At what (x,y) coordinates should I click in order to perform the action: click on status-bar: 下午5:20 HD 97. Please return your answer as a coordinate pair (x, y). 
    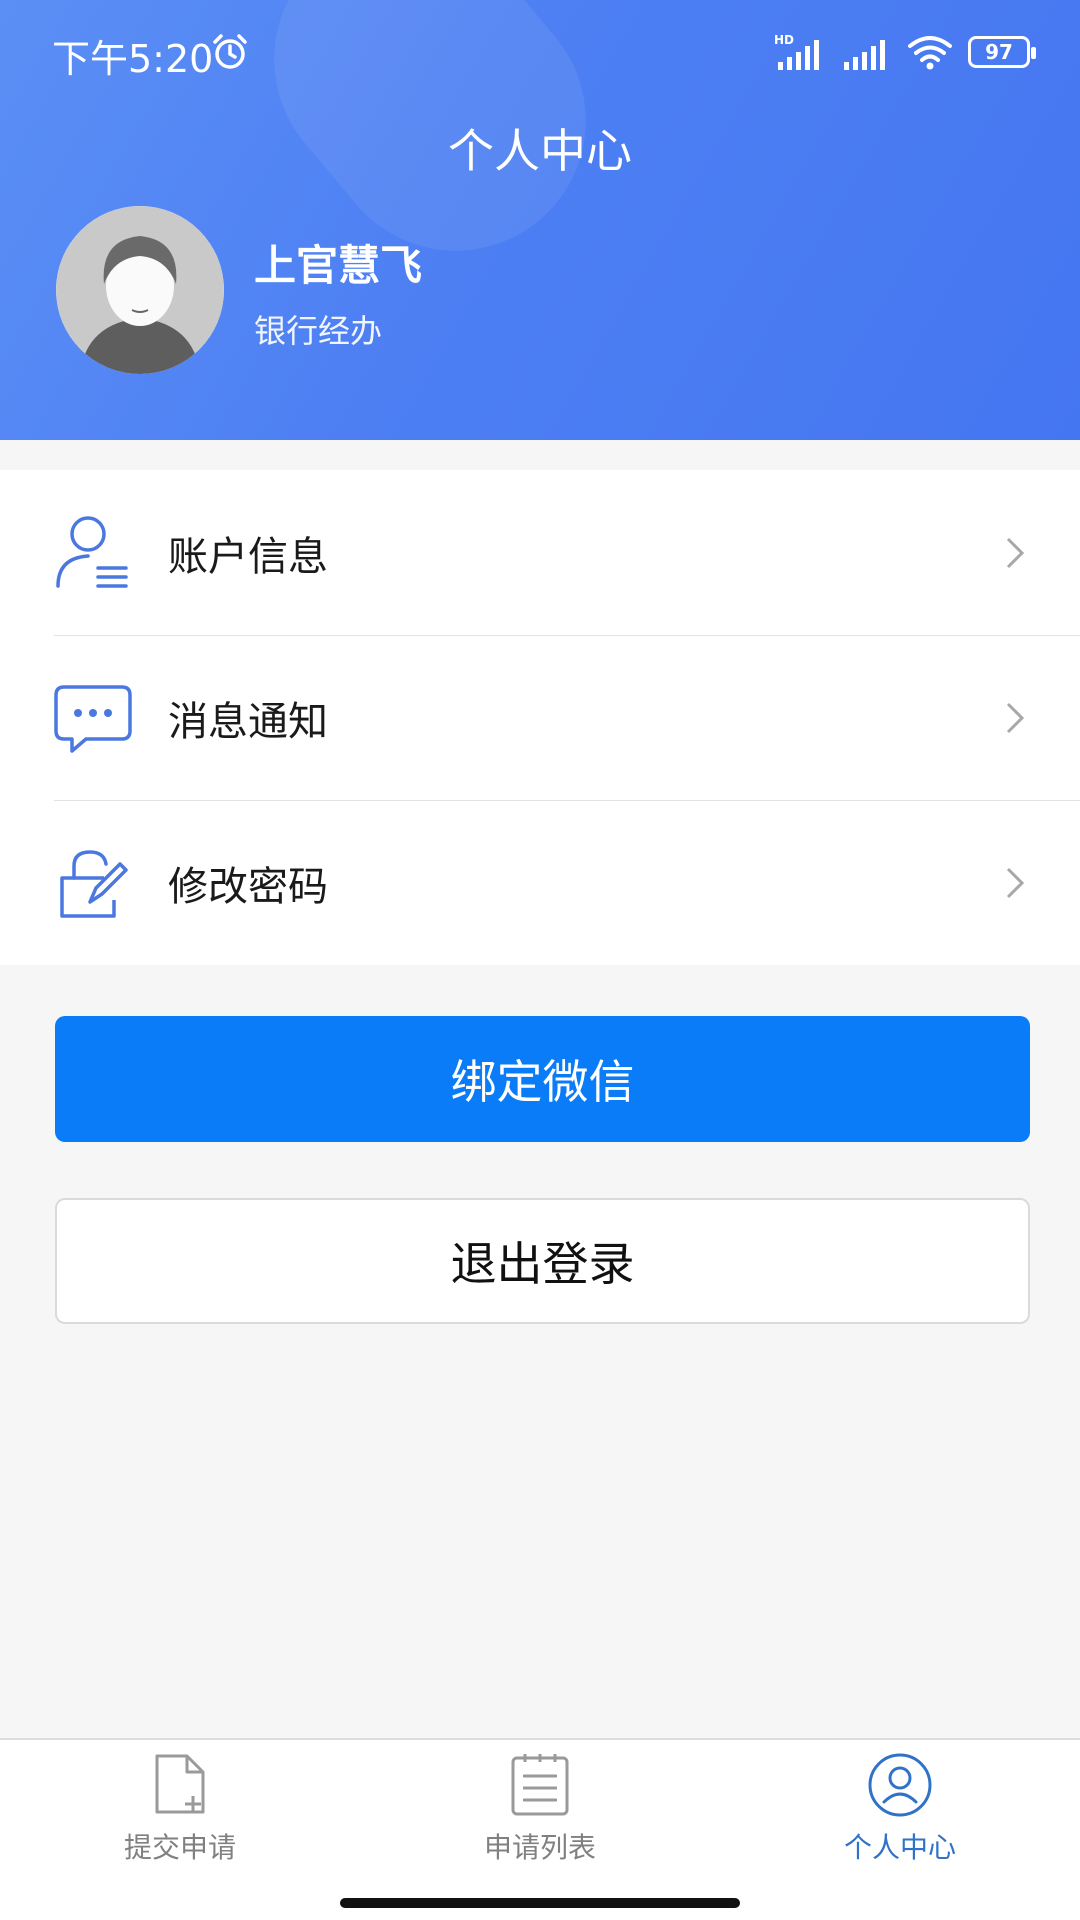
    Looking at the image, I should click on (540, 50).